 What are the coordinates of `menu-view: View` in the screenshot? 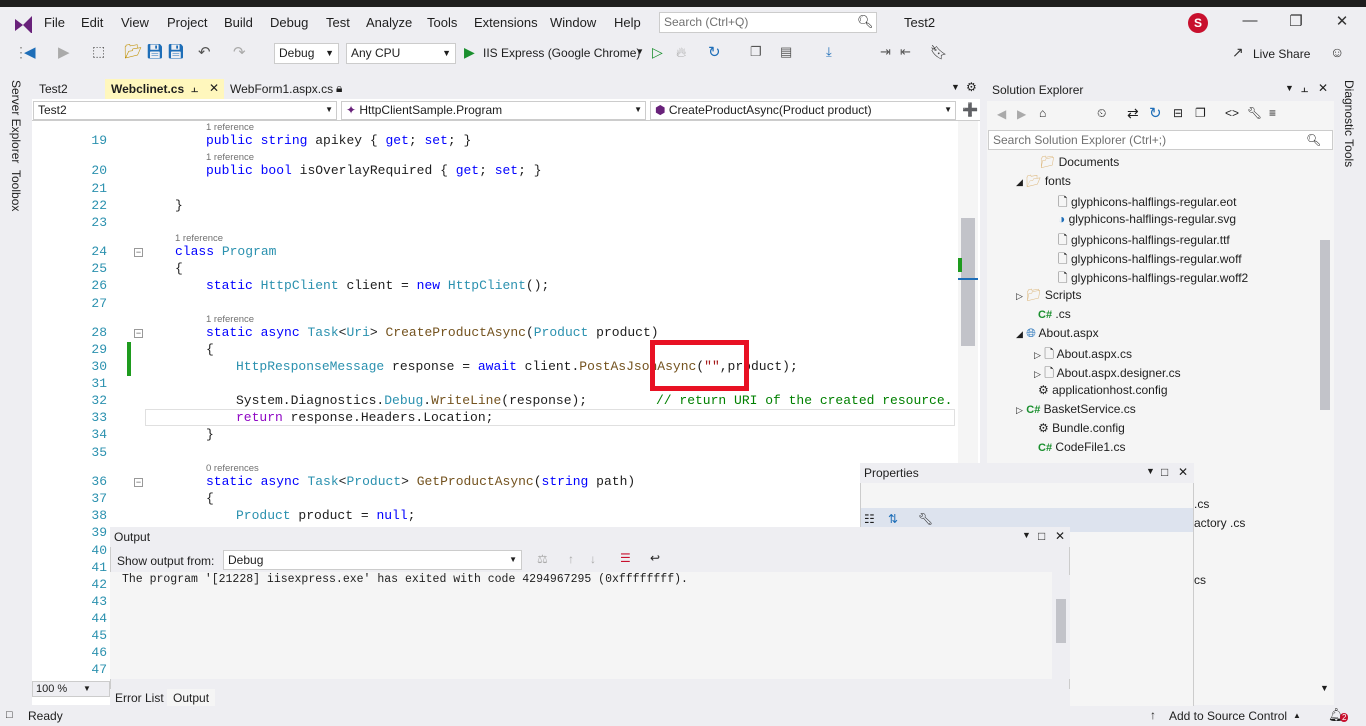 It's located at (135, 22).